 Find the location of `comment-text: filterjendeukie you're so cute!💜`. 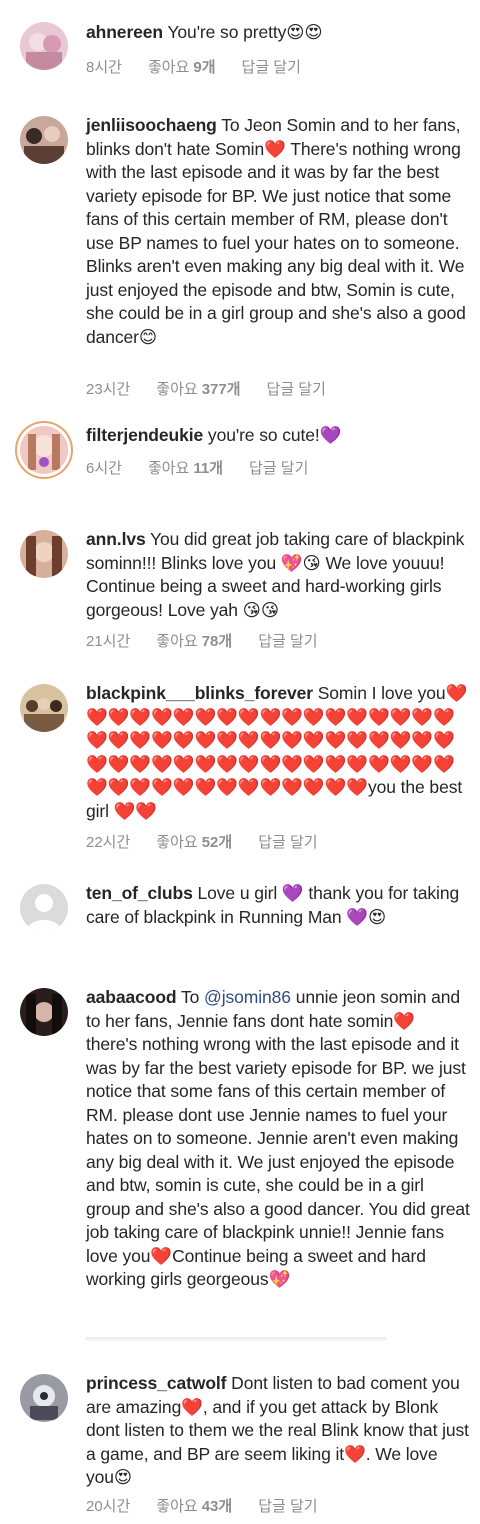

comment-text: filterjendeukie you're so cute!💜 is located at coordinates (278, 436).